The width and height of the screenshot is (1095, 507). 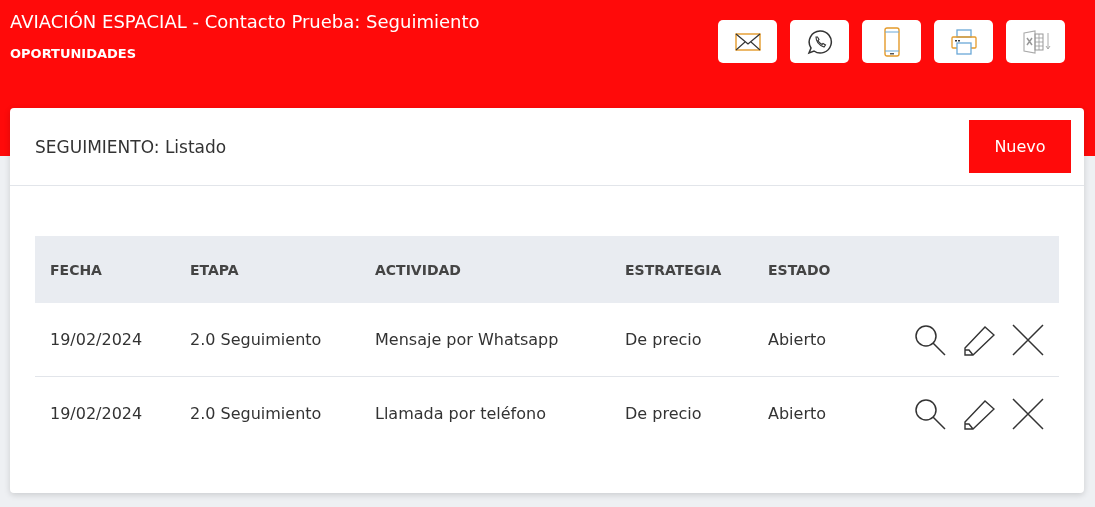 I want to click on column-header: ESTADO, so click(x=799, y=269).